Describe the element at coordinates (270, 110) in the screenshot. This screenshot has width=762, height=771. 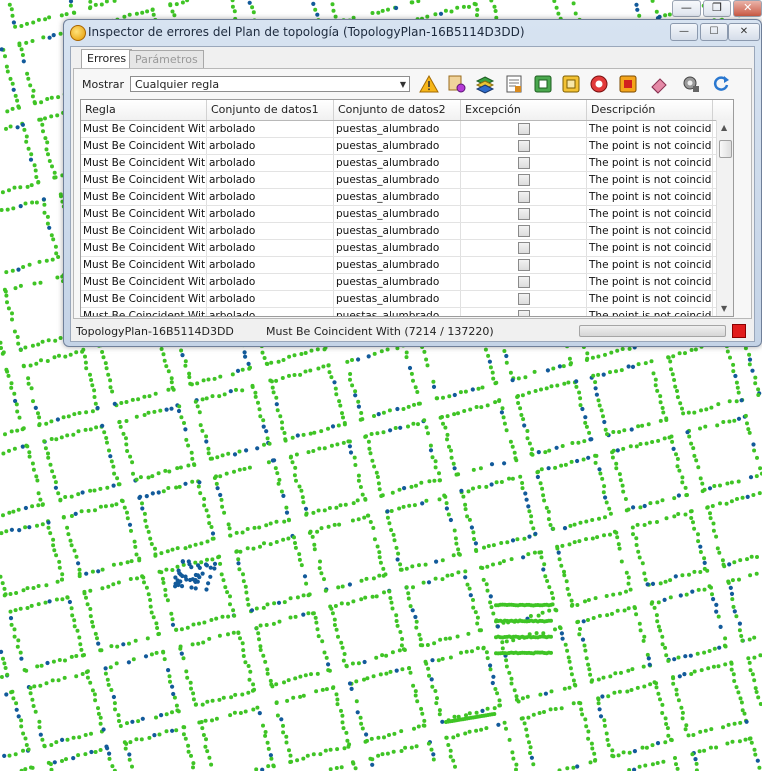
I see `column-header-dataset1: Conjunto de datos1` at that location.